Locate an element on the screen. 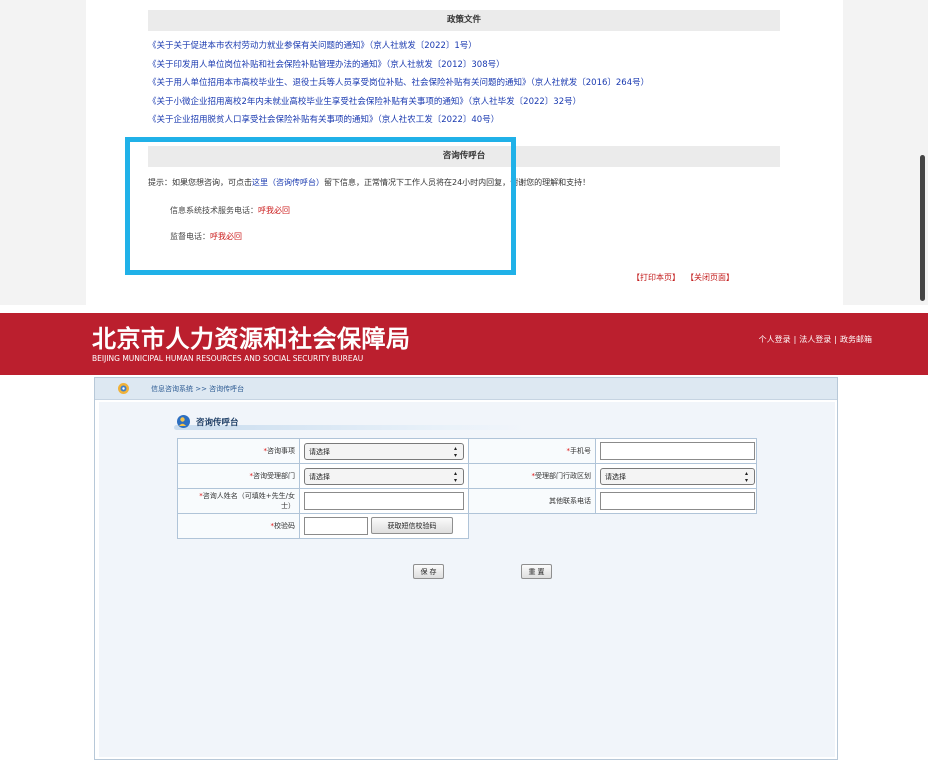 The image size is (928, 762). scrollbar-thumb is located at coordinates (922, 228).